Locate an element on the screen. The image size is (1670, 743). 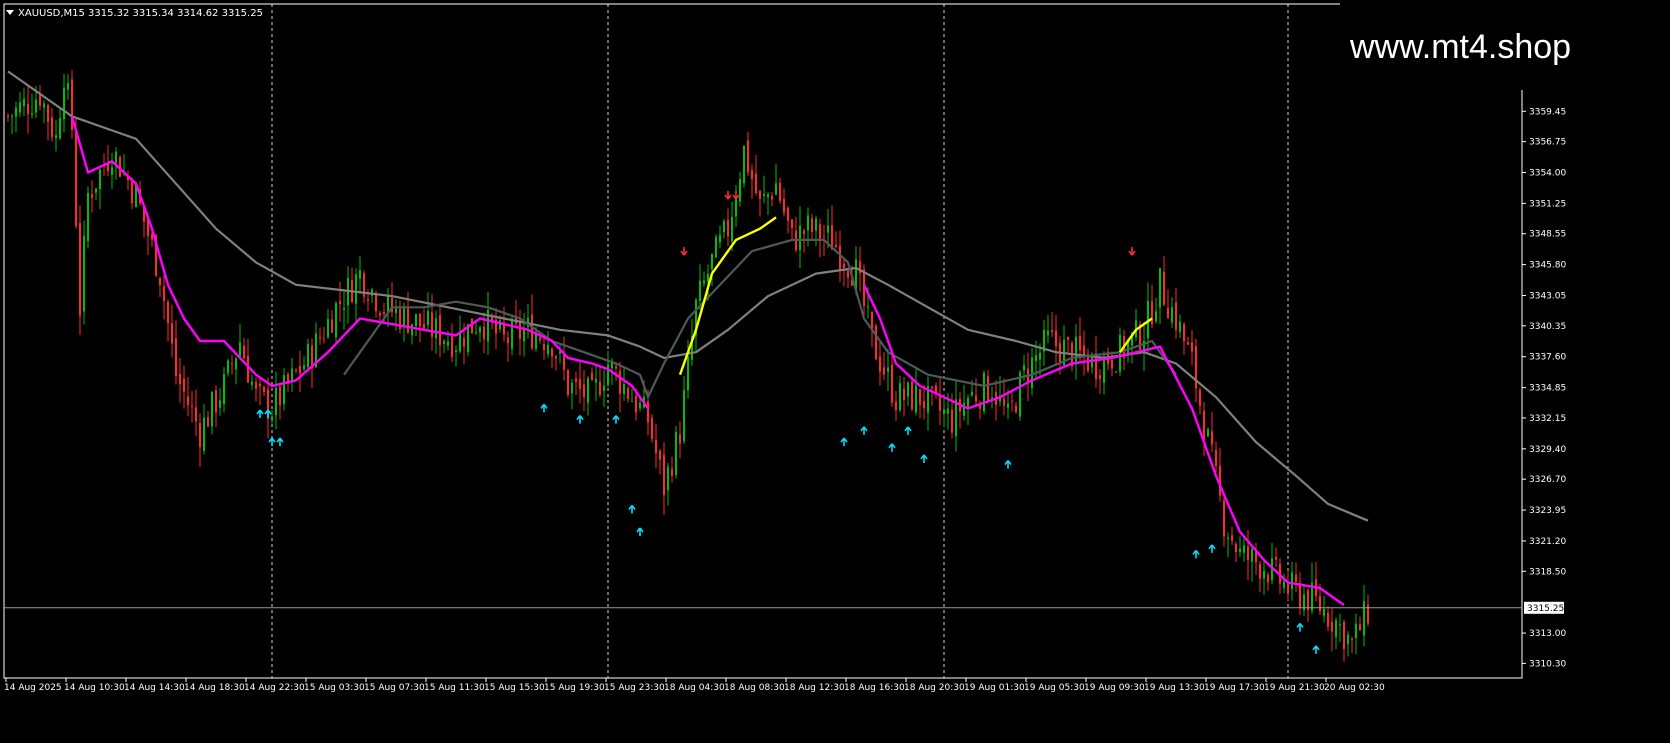
y-tick-label: 3313.00 is located at coordinates (1547, 634).